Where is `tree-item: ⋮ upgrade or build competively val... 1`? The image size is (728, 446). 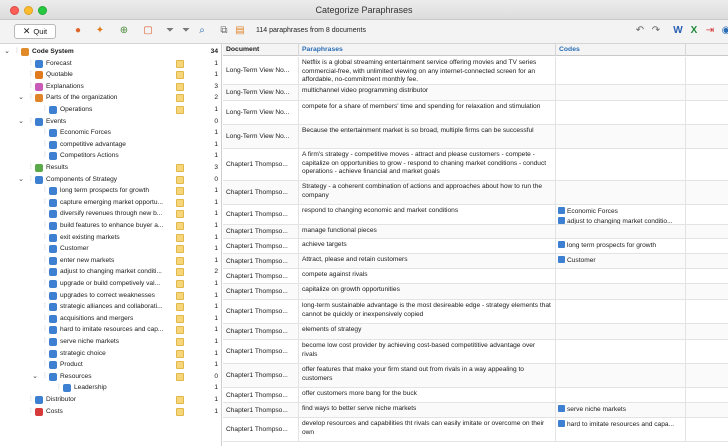
tree-item: ⋮ upgrade or build competively val... 1 is located at coordinates (111, 284).